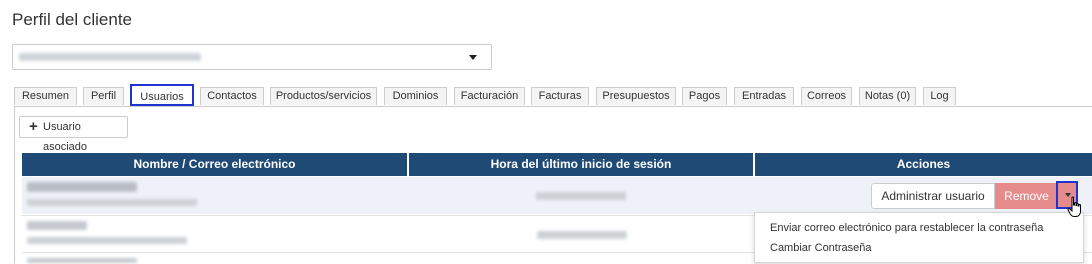 The height and width of the screenshot is (264, 1092). Describe the element at coordinates (323, 96) in the screenshot. I see `tab-productos-servicios: Productos/servicios` at that location.